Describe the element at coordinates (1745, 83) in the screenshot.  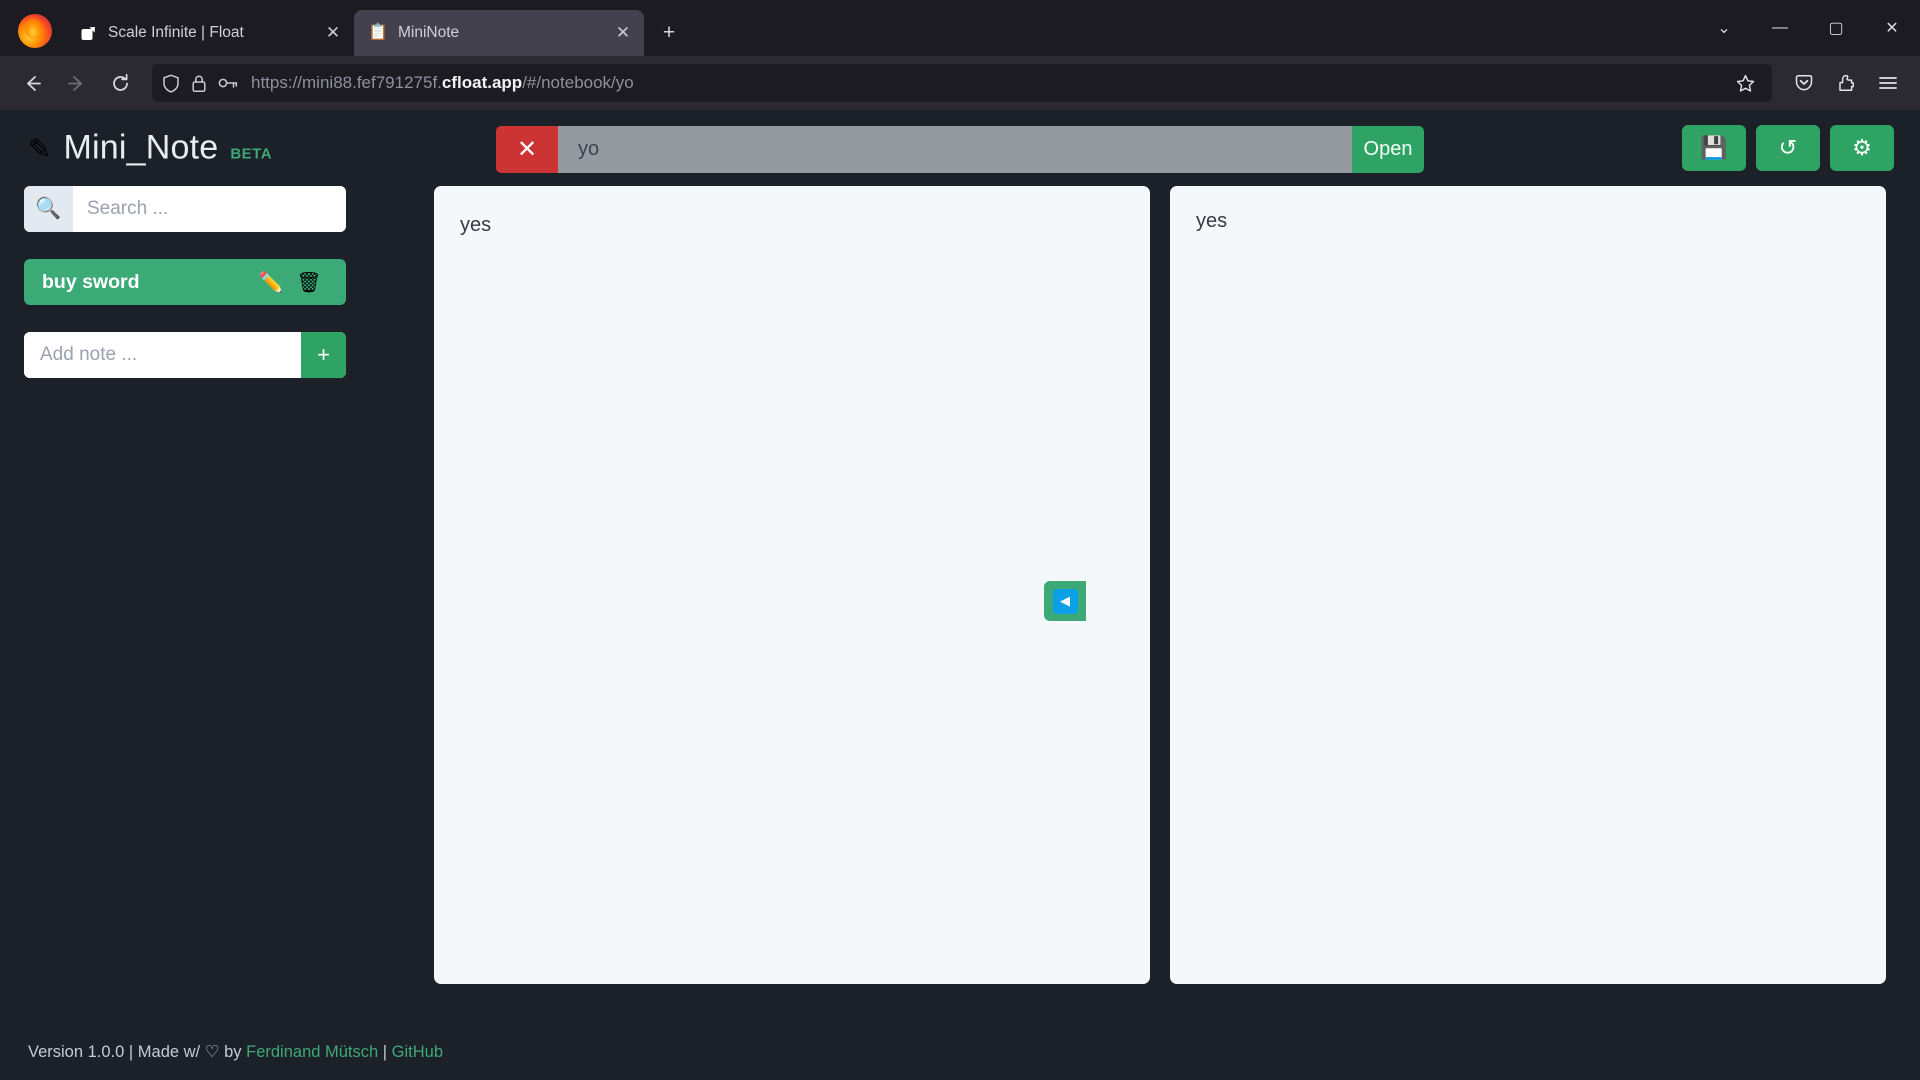
I see `bookmark-star-icon` at that location.